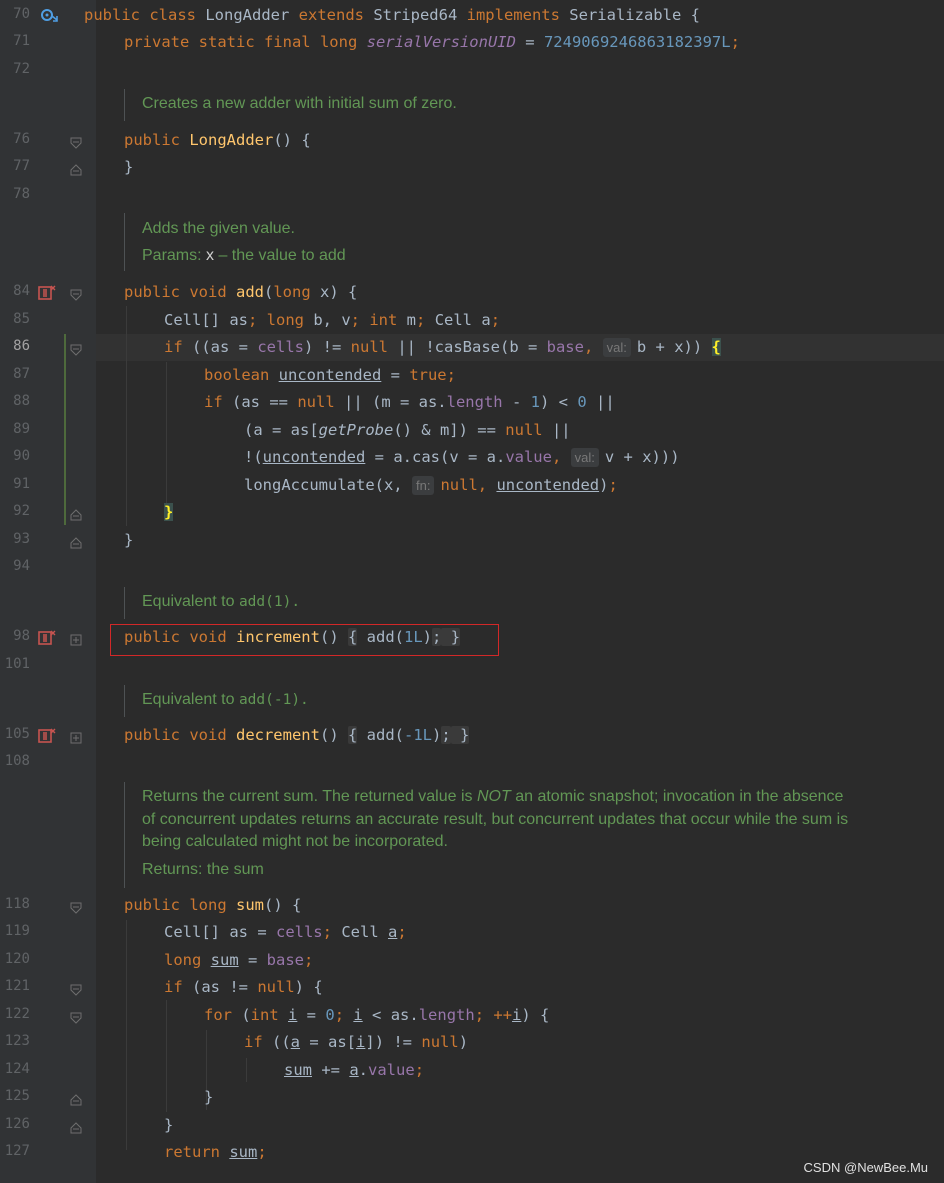  What do you see at coordinates (297, 735) in the screenshot?
I see `code-text: public void decrement() { add(-1L); }` at bounding box center [297, 735].